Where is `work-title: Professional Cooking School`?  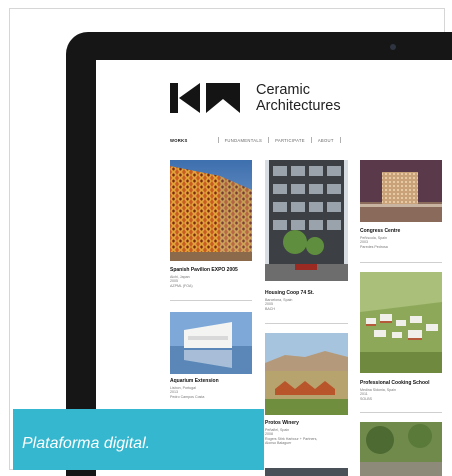 work-title: Professional Cooking School is located at coordinates (394, 383).